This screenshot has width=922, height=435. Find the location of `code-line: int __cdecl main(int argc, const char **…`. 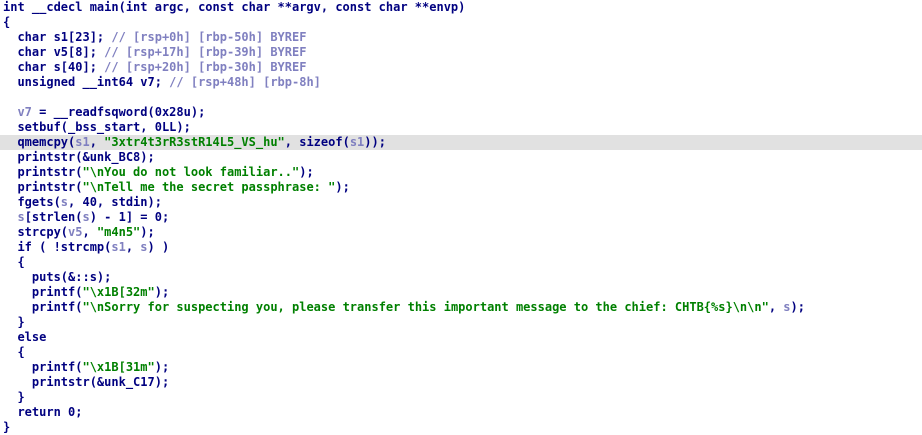

code-line: int __cdecl main(int argc, const char **… is located at coordinates (461, 7).